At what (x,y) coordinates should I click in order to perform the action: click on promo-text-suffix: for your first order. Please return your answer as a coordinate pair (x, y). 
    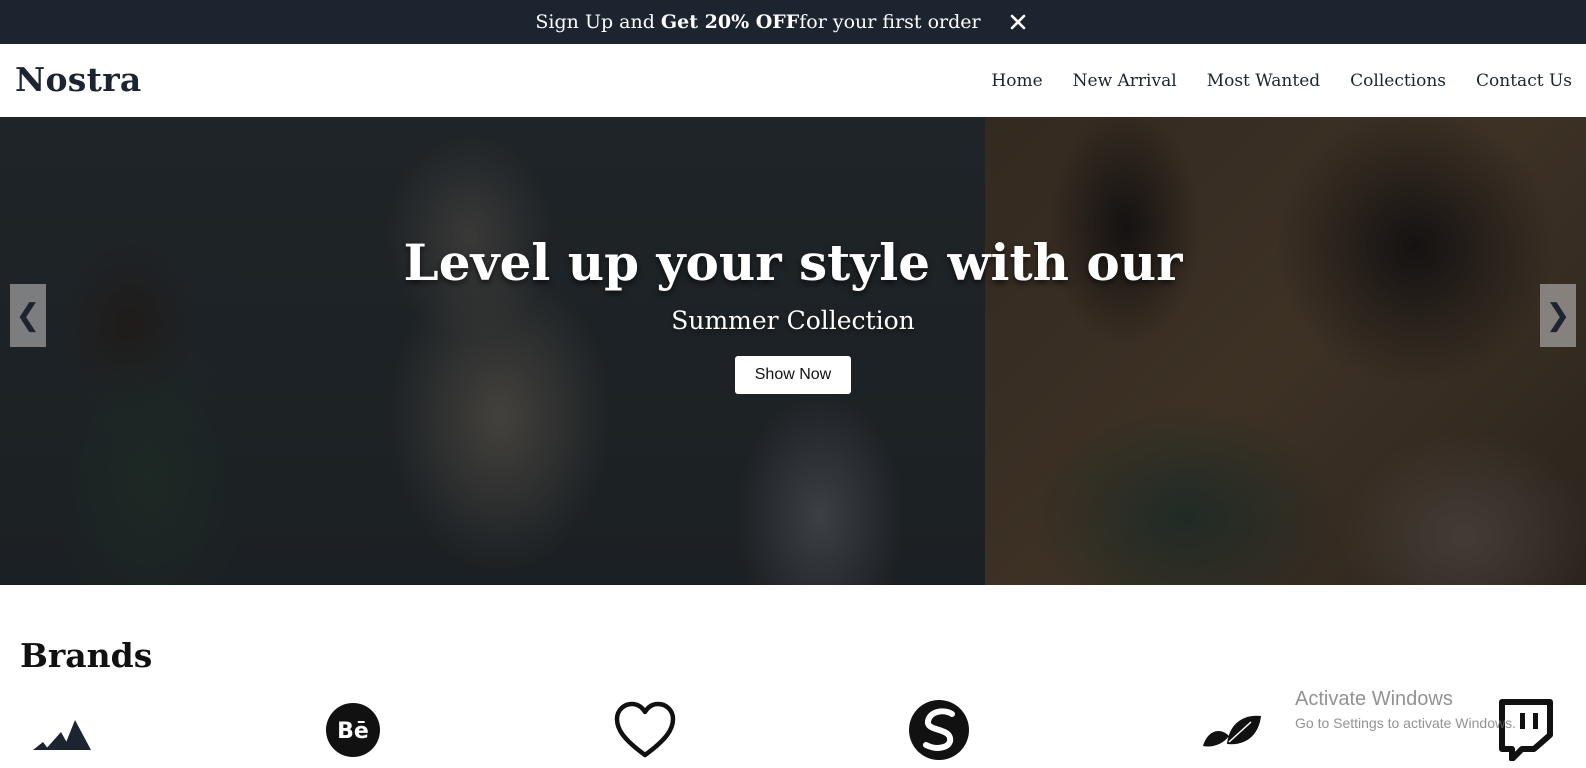
    Looking at the image, I should click on (890, 22).